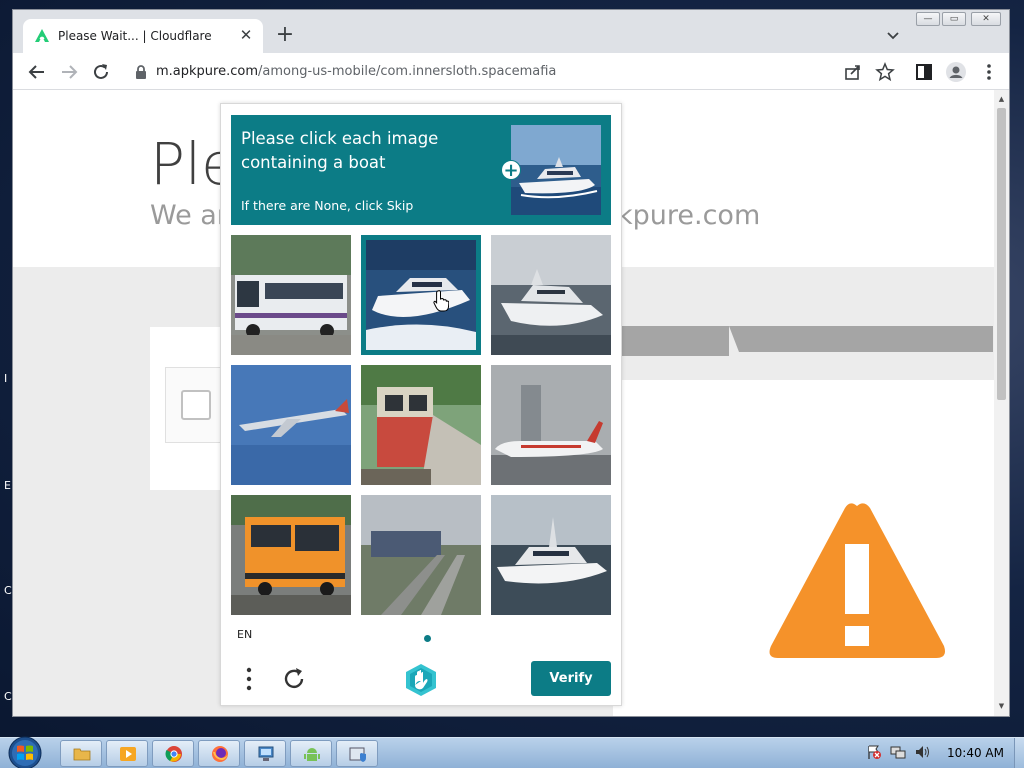 The image size is (1024, 768). Describe the element at coordinates (37, 72) in the screenshot. I see `back-arrow-icon` at that location.